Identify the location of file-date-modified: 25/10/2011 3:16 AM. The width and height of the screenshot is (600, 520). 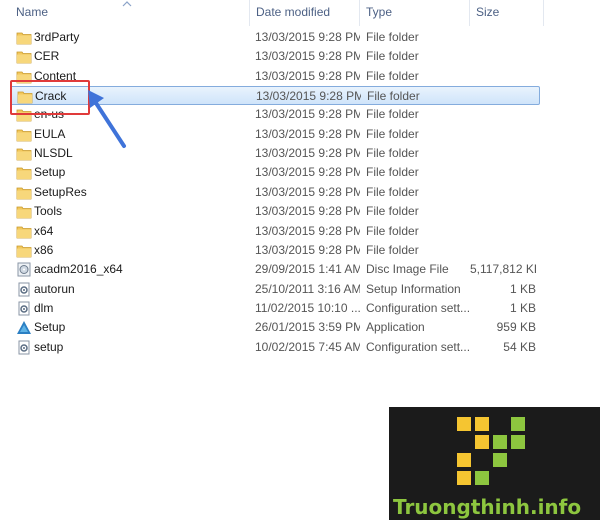
(307, 288).